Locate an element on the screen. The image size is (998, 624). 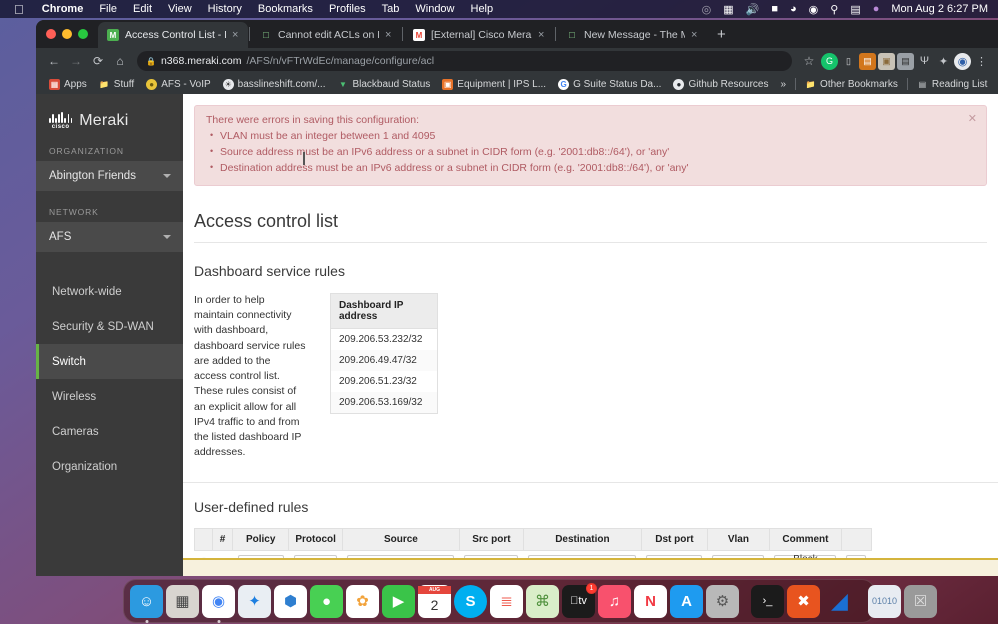
screen-recording-icon: ◎ is located at coordinates (707, 9).